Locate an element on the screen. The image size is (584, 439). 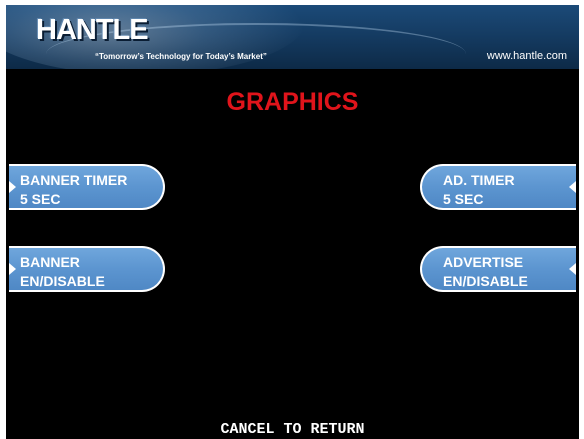
banner-enable-button: BANNER EN/DISABLE is located at coordinates (87, 269).